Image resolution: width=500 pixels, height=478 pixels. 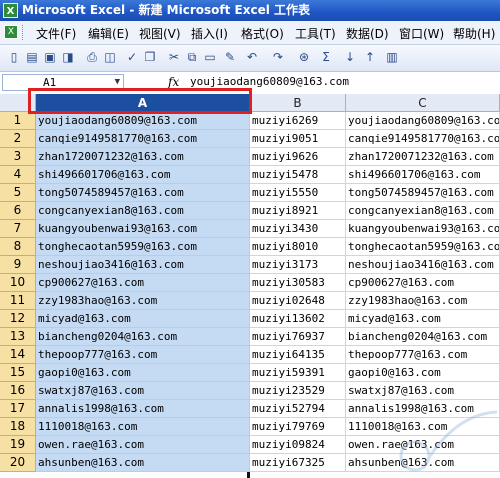 What do you see at coordinates (18, 391) in the screenshot?
I see `row-header: 16` at bounding box center [18, 391].